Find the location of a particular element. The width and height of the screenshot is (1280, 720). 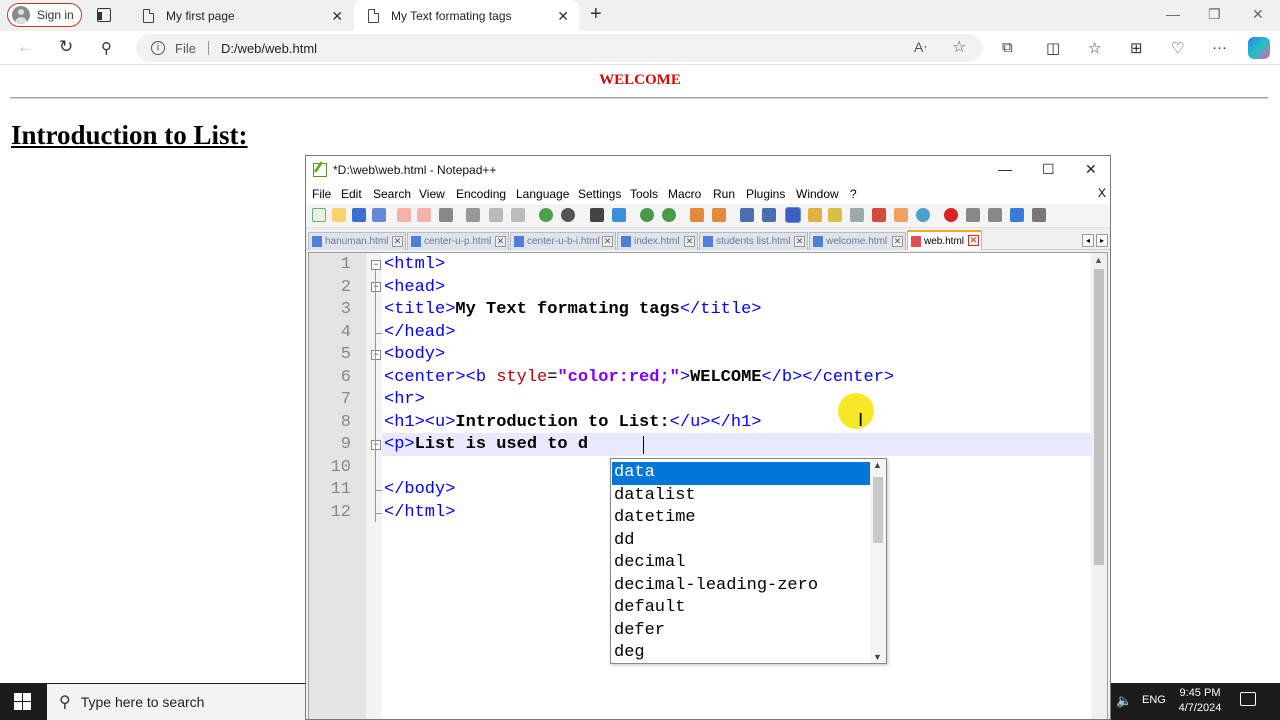

record-macro-icon is located at coordinates (951, 215).